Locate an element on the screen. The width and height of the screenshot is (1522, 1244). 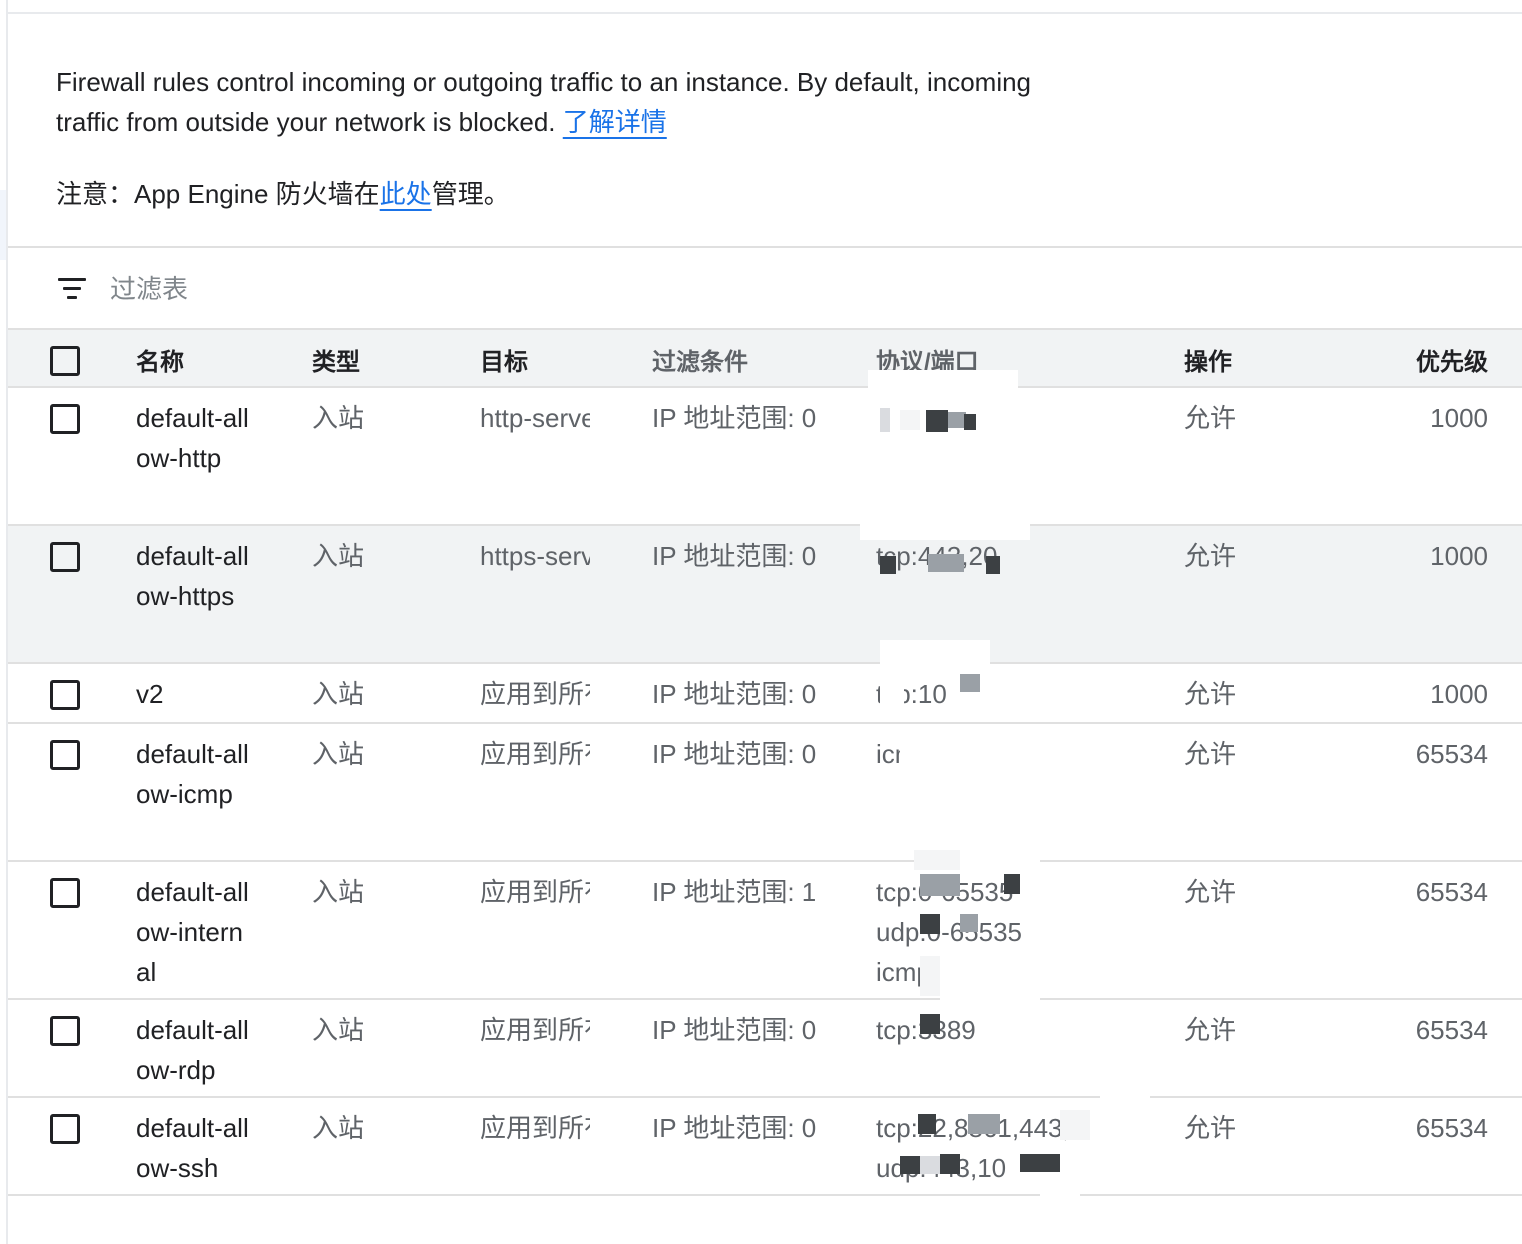
table-row: v2 入站 应用到所有 IP 地址范围: 0 tcp:10 允许 1000 is located at coordinates (765, 694).